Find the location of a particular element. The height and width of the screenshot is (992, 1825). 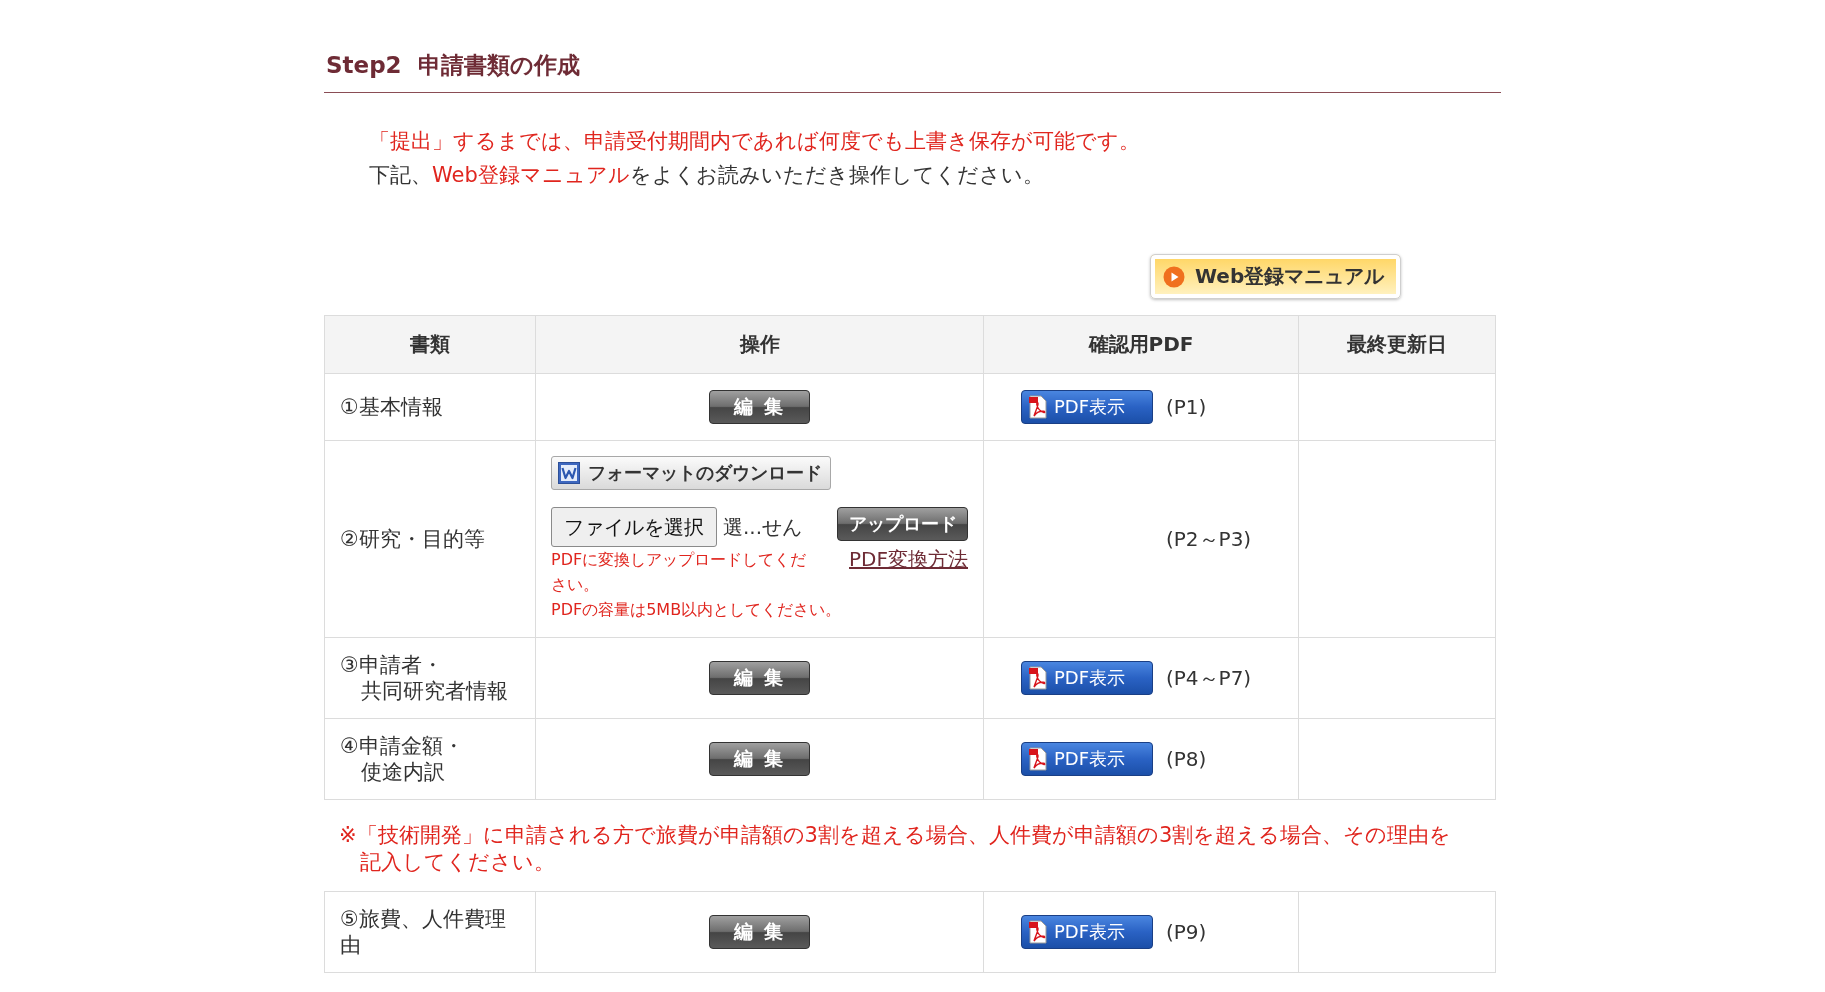

page-range: (P1) is located at coordinates (1186, 407).